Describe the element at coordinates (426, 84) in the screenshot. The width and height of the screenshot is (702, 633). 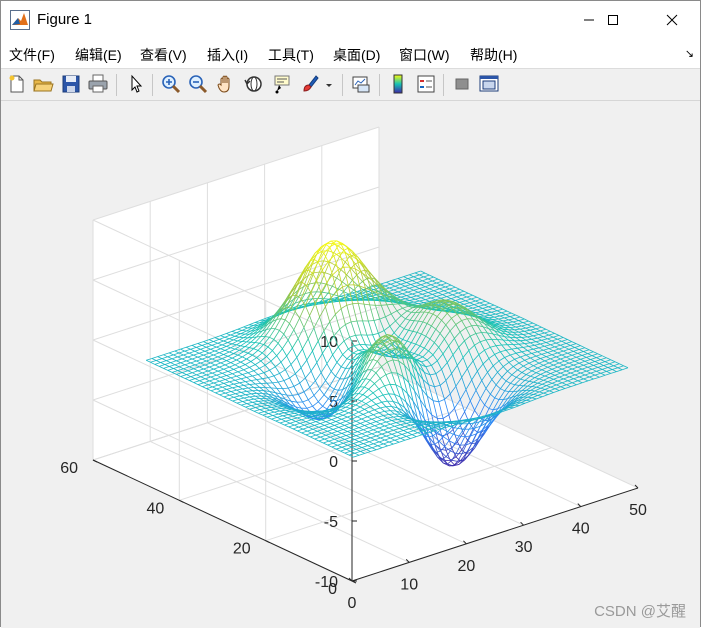
I see `legend-icon` at that location.